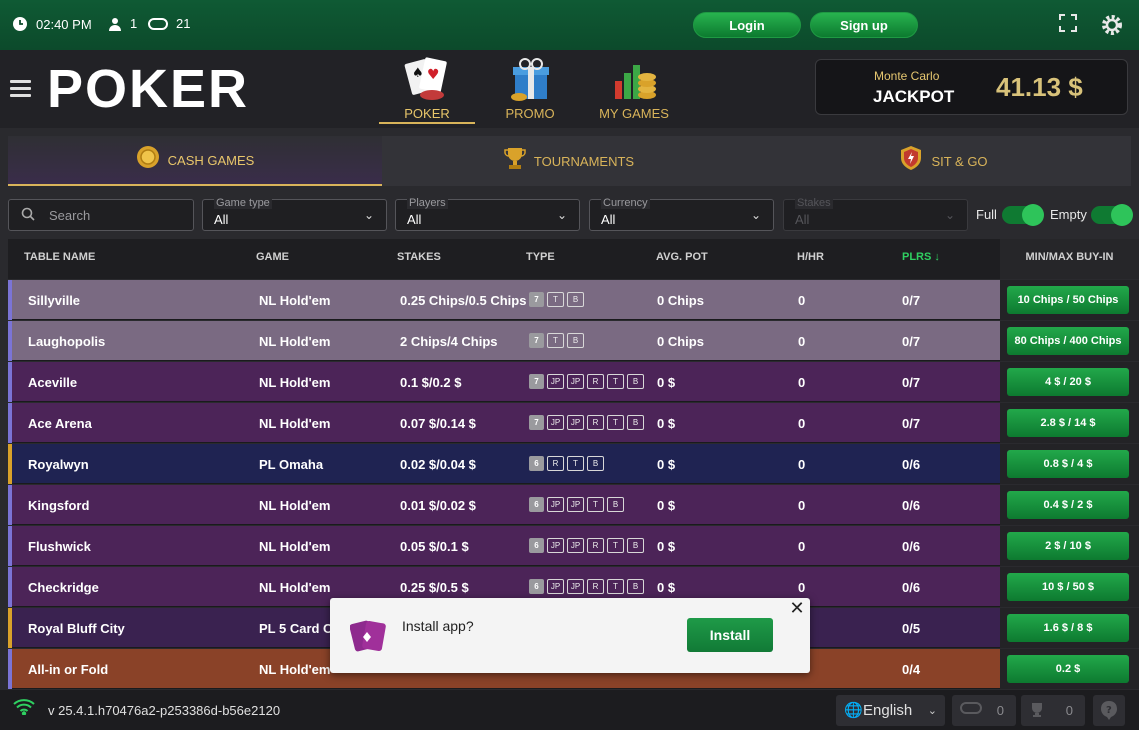 This screenshot has width=1139, height=730. What do you see at coordinates (681, 214) in the screenshot?
I see `currency-select: Currency All ⌄` at bounding box center [681, 214].